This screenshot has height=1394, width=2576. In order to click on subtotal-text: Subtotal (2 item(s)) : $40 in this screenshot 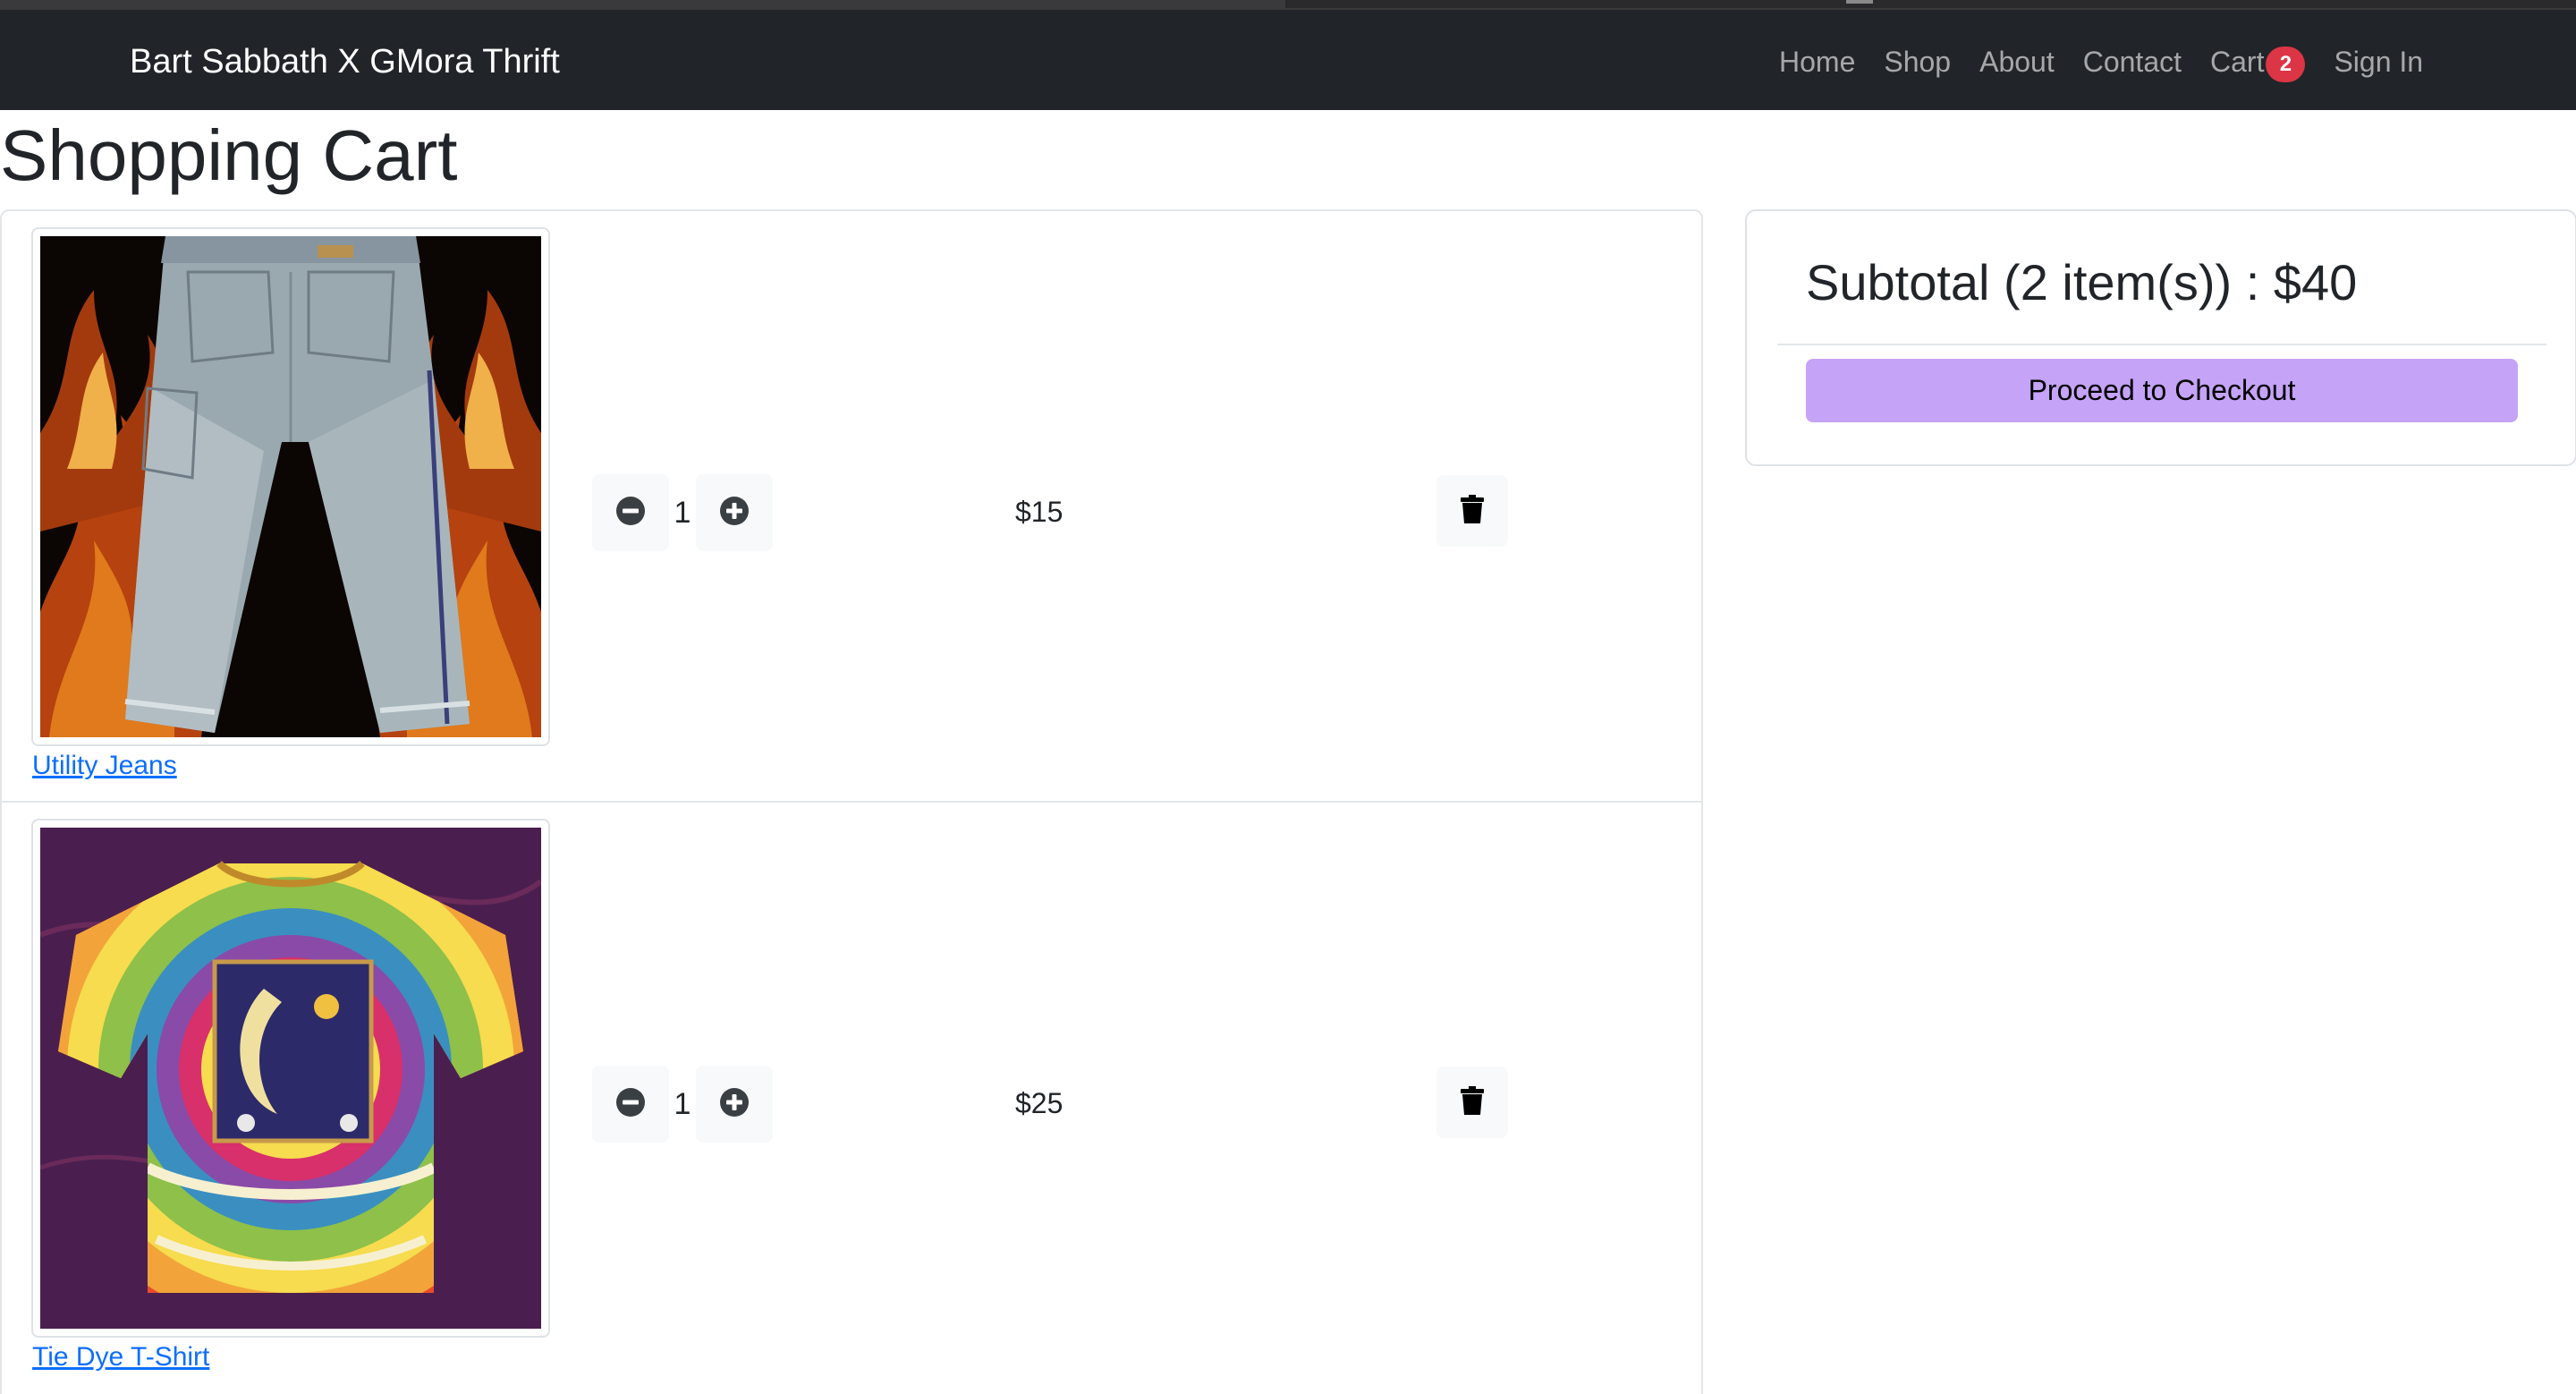, I will do `click(2082, 282)`.